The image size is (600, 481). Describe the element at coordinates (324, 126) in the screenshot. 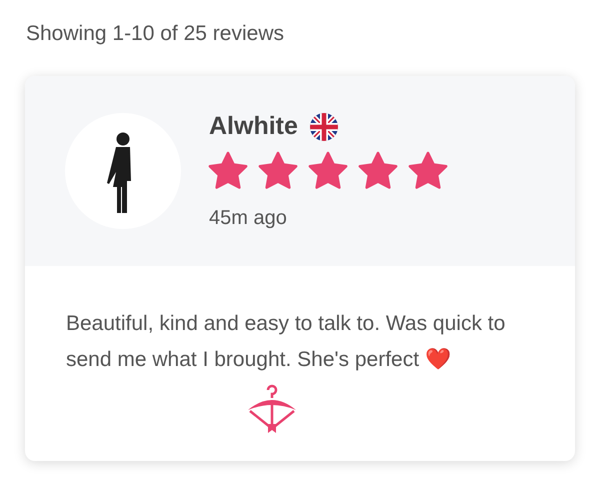

I see `flag-icon` at that location.